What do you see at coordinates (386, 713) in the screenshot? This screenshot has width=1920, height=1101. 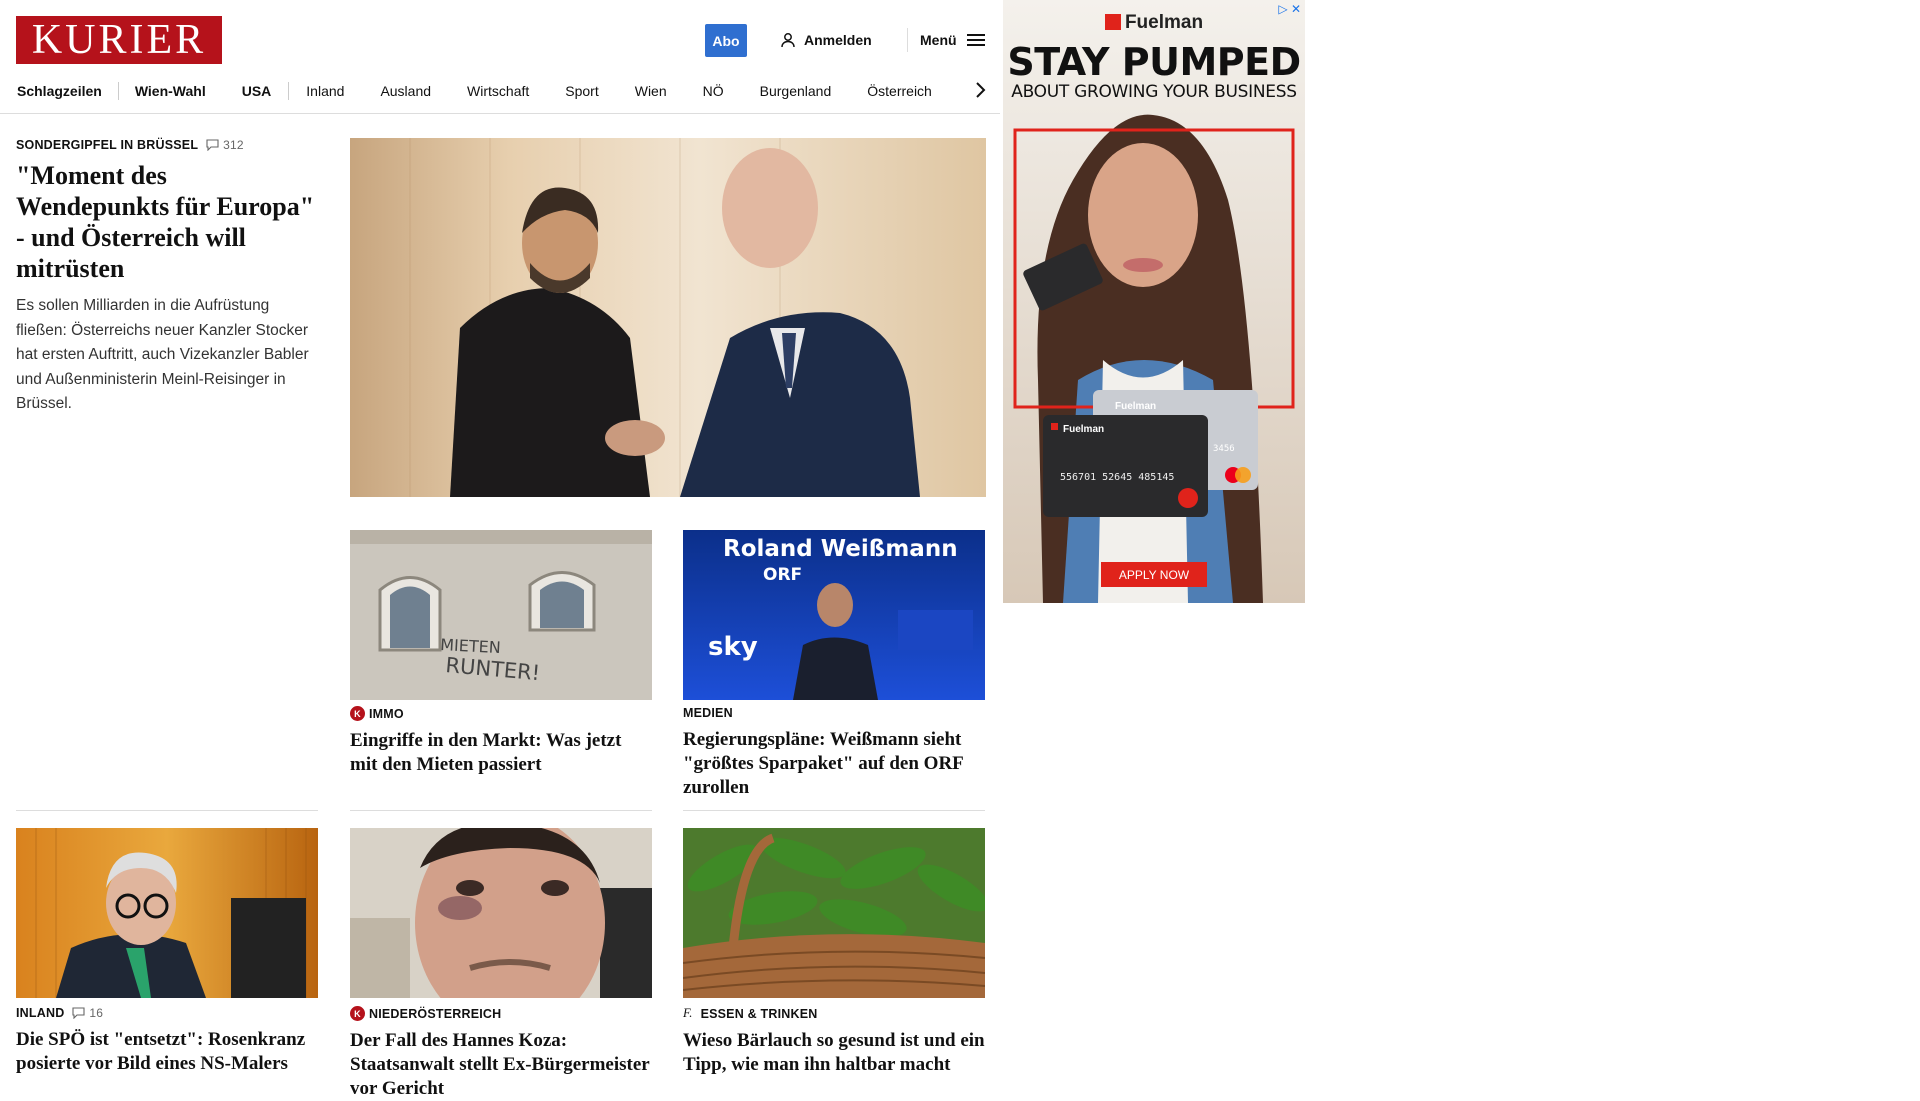 I see `card-kicker-label: IMMO` at bounding box center [386, 713].